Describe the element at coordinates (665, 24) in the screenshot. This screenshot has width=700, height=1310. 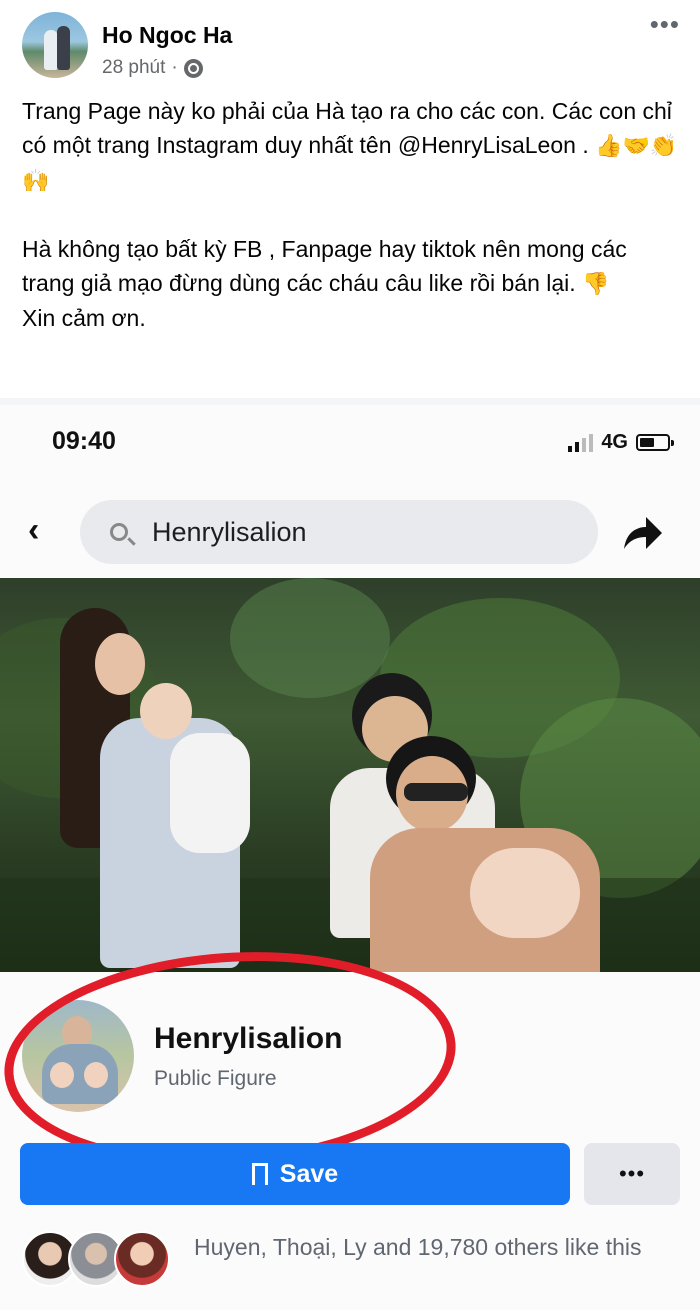
I see `post-more-button: •••` at that location.